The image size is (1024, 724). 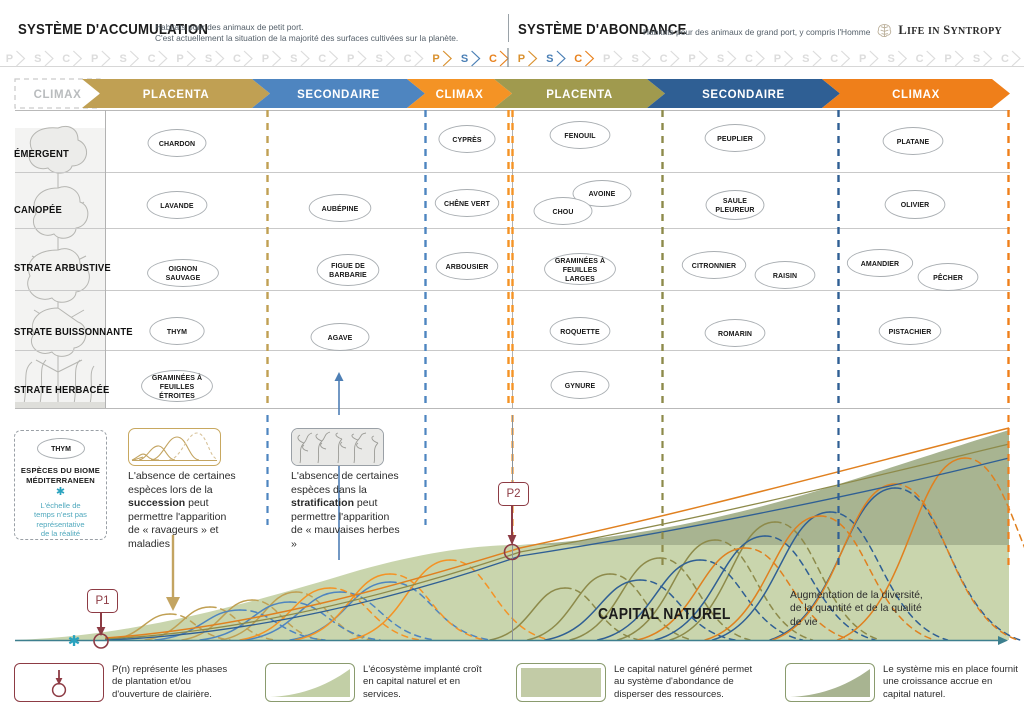 I want to click on species-bubble: ARBOUSIER, so click(x=467, y=266).